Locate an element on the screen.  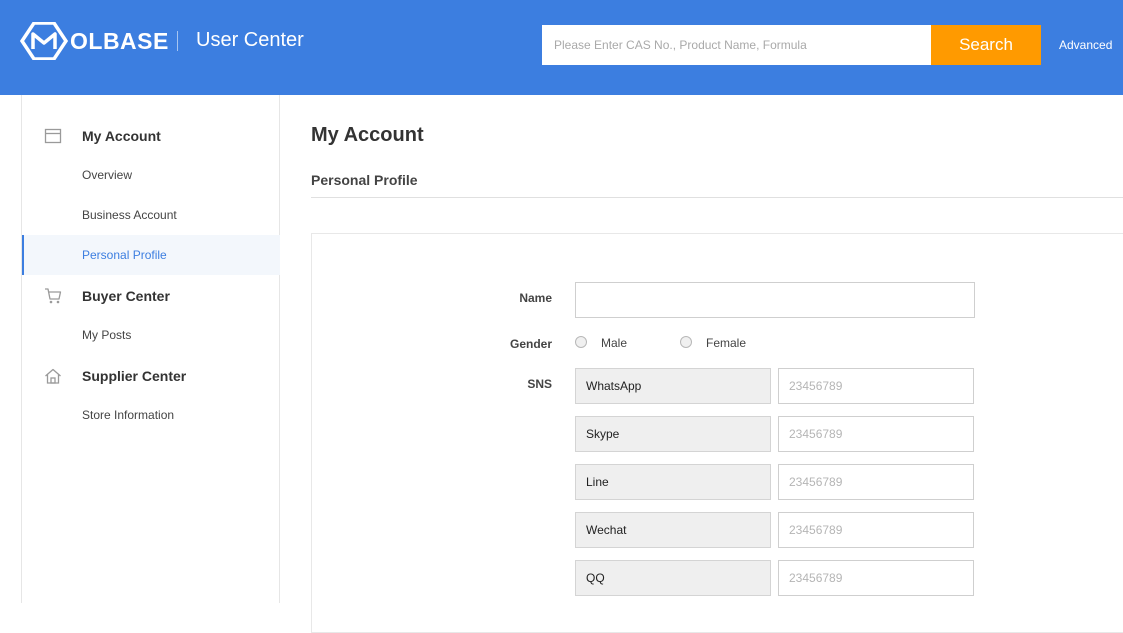
cart-icon is located at coordinates (53, 296).